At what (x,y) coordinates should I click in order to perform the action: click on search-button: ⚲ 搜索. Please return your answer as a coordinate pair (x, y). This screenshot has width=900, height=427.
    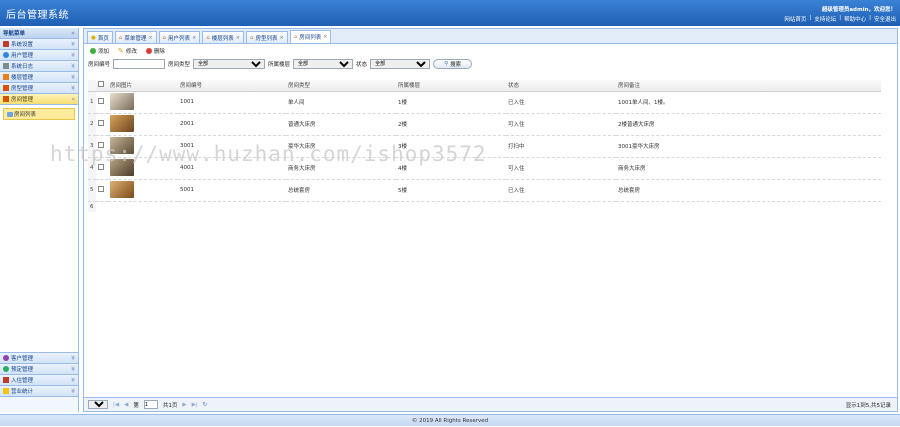
    Looking at the image, I should click on (453, 64).